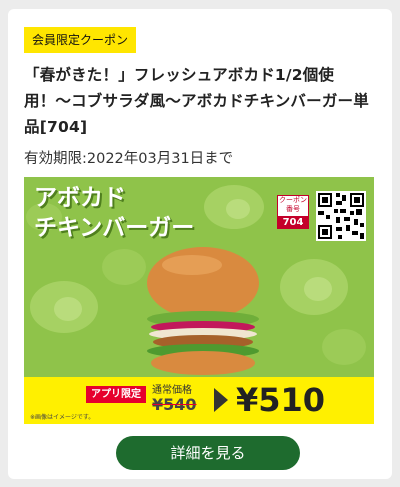 This screenshot has height=487, width=400. I want to click on price-bar: アプリ限定 通常価格 ¥540 ¥510 ※画像はイメージです。, so click(199, 400).